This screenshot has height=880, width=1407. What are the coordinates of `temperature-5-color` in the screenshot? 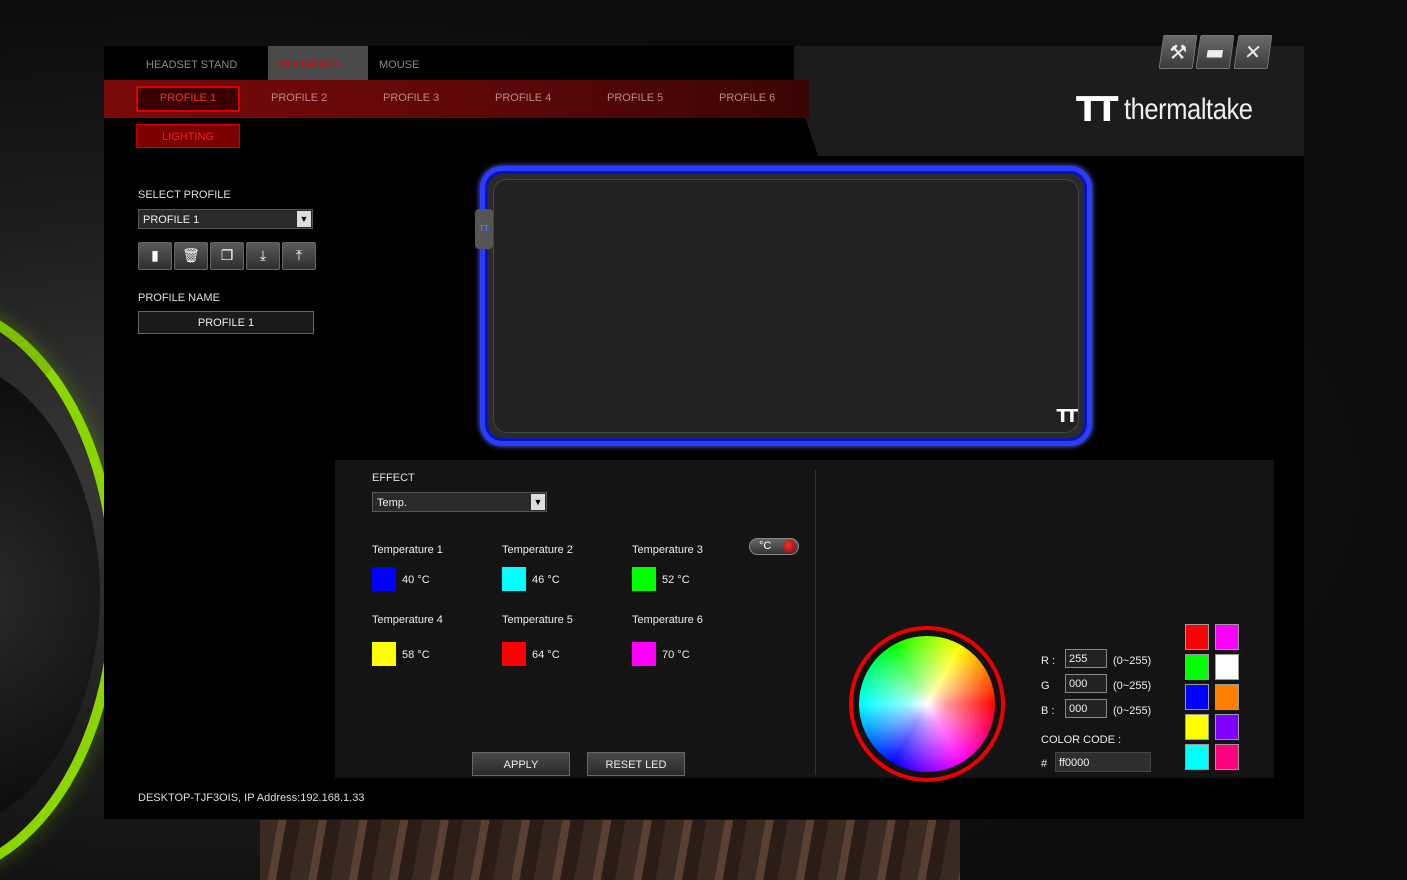 It's located at (514, 654).